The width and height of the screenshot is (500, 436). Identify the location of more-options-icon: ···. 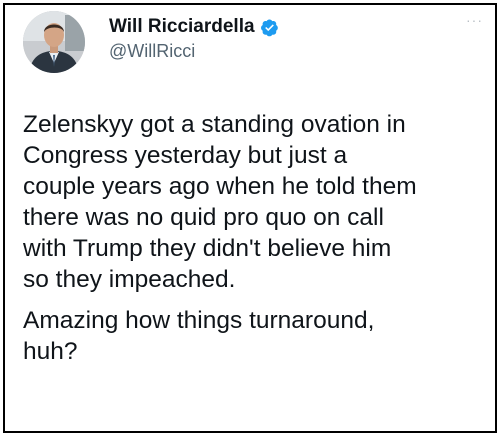
(474, 20).